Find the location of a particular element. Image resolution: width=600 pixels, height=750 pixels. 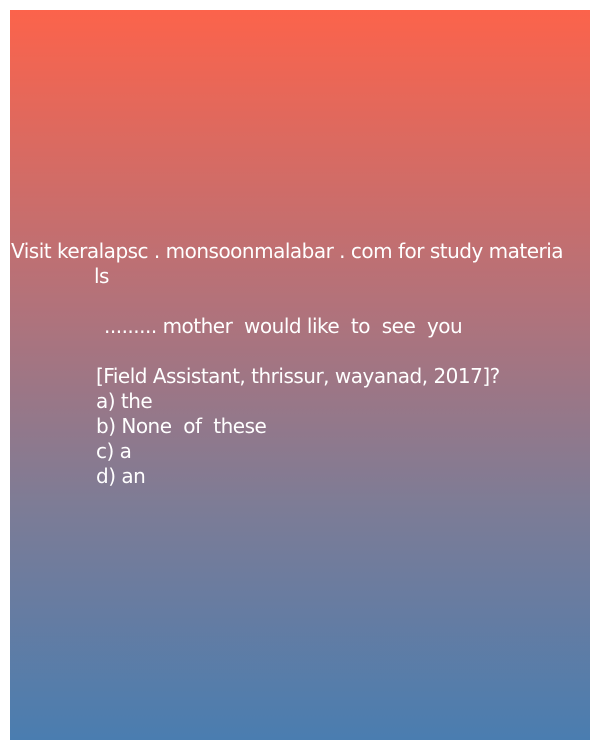

question-text: ......... mother would like to see you is located at coordinates (283, 326).